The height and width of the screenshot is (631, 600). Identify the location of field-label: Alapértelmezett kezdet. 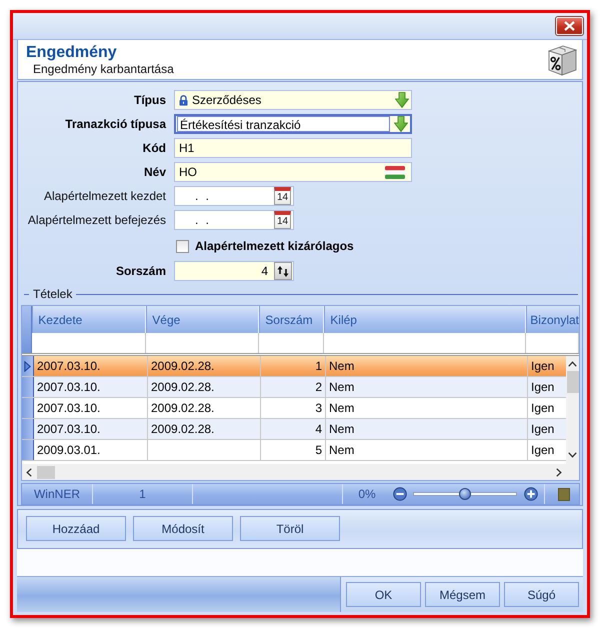
(105, 196).